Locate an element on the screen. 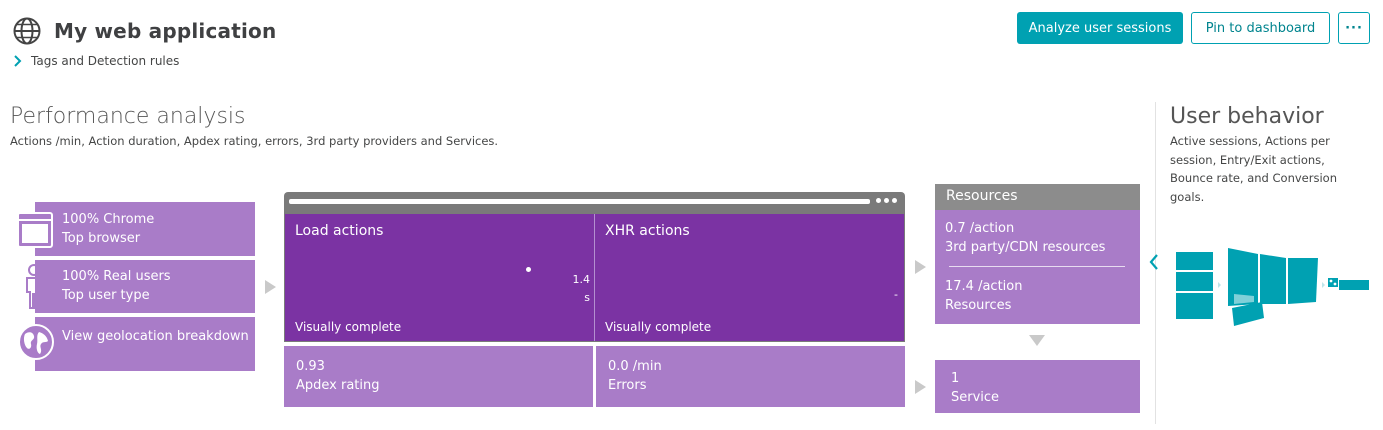 The width and height of the screenshot is (1383, 430). geolocation-breakdown-label: View geolocation breakdown is located at coordinates (155, 336).